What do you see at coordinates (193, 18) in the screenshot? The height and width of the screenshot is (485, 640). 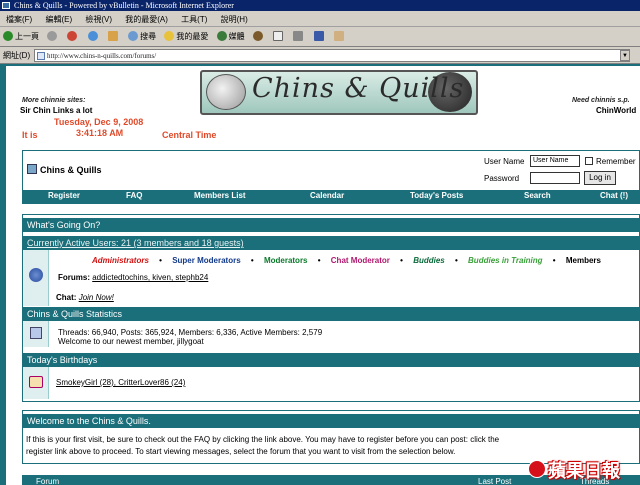 I see `menu-tools: 工具(T)` at bounding box center [193, 18].